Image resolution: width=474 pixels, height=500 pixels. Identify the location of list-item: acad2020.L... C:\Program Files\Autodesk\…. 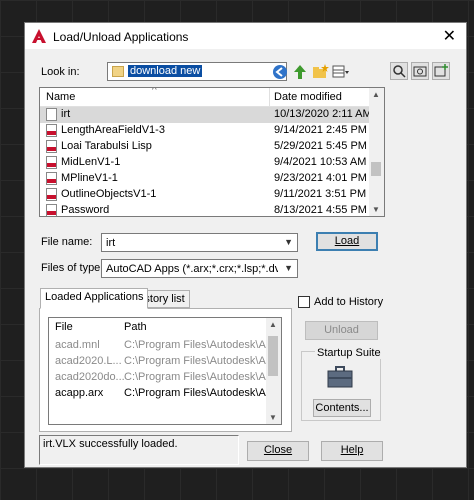
(158, 362).